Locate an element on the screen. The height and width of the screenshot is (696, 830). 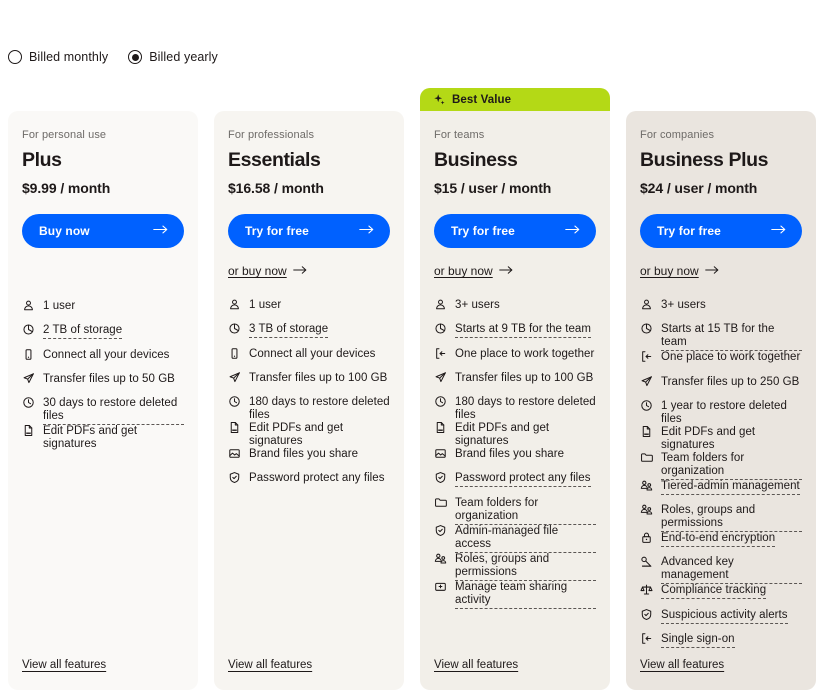
feature-item: One place to work together is located at coordinates (515, 360).